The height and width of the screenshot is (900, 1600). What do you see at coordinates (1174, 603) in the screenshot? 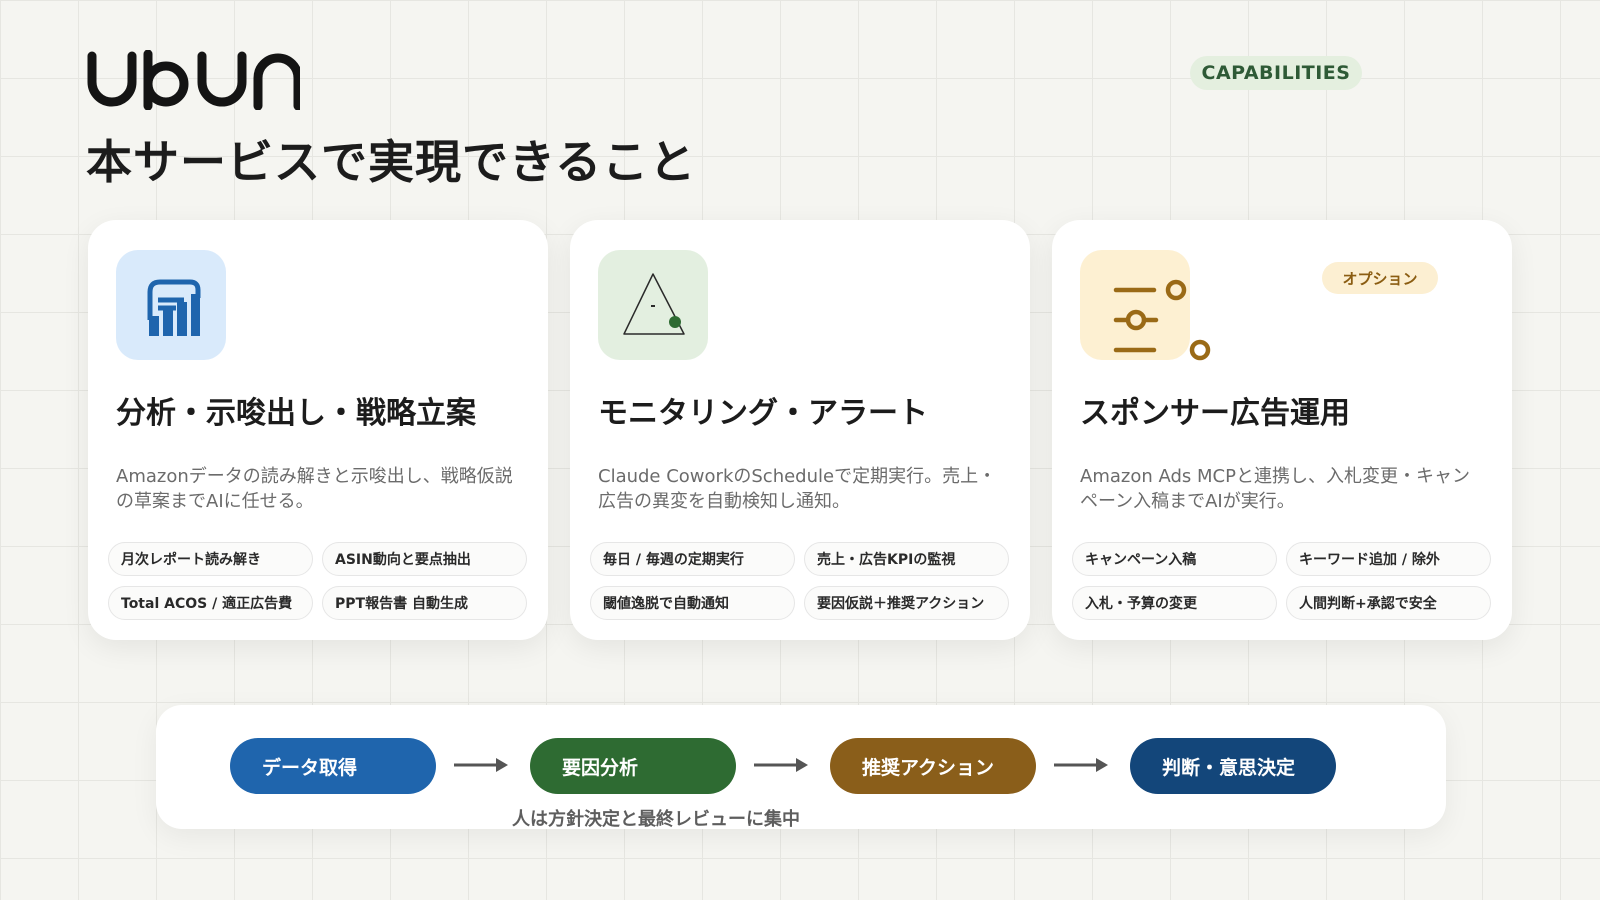
I see `feature-chip: 入札・予算の変更` at bounding box center [1174, 603].